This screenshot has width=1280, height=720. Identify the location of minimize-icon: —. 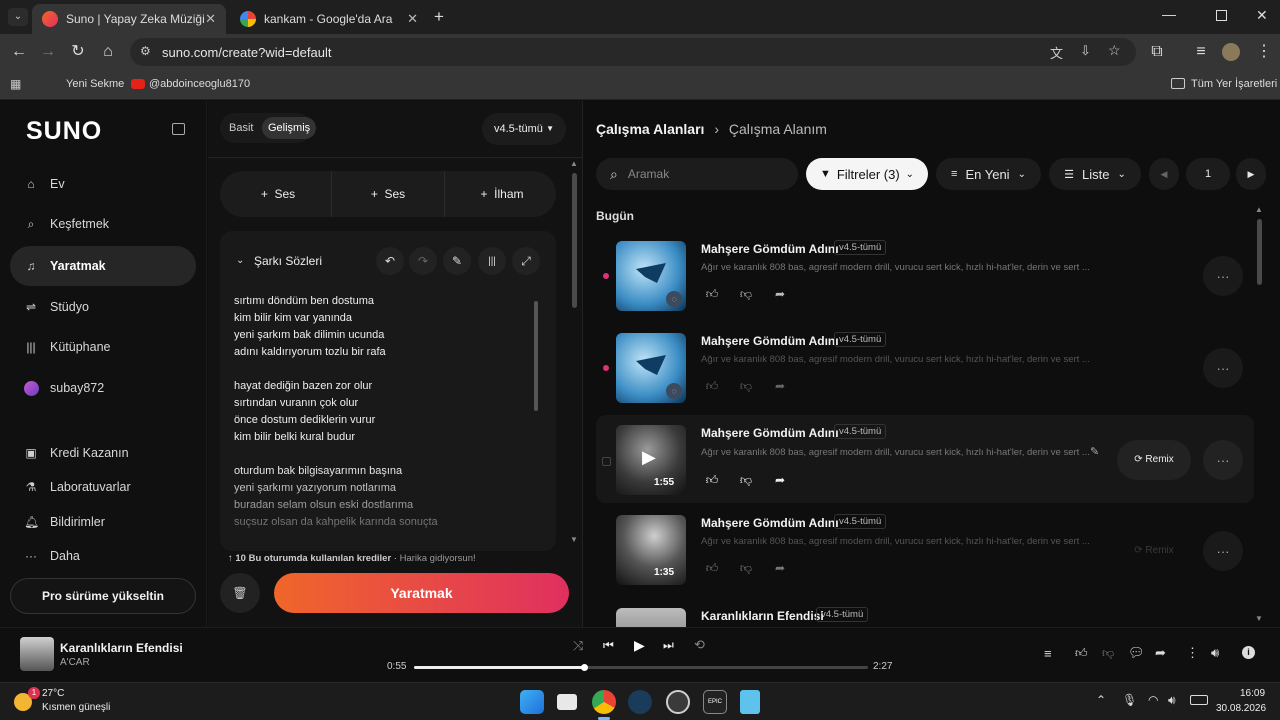
(1169, 14).